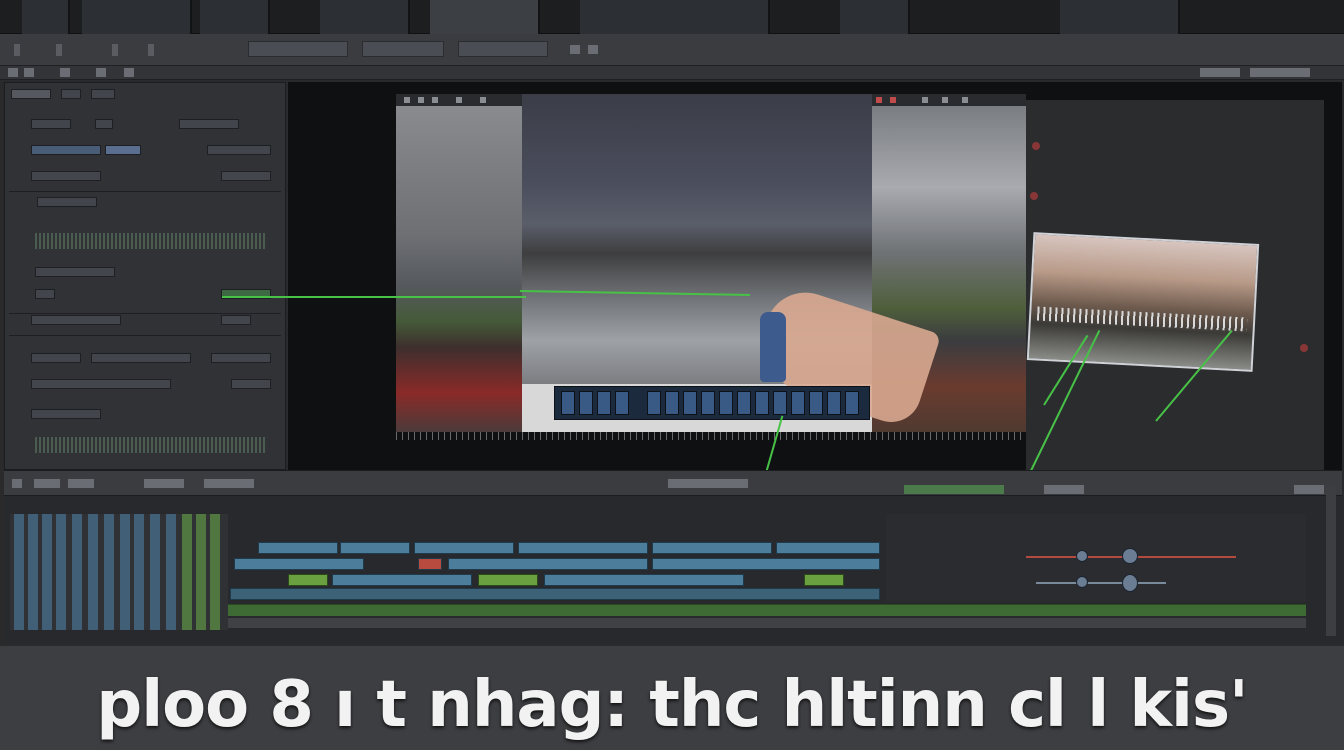  I want to click on film-frame, so click(762, 403).